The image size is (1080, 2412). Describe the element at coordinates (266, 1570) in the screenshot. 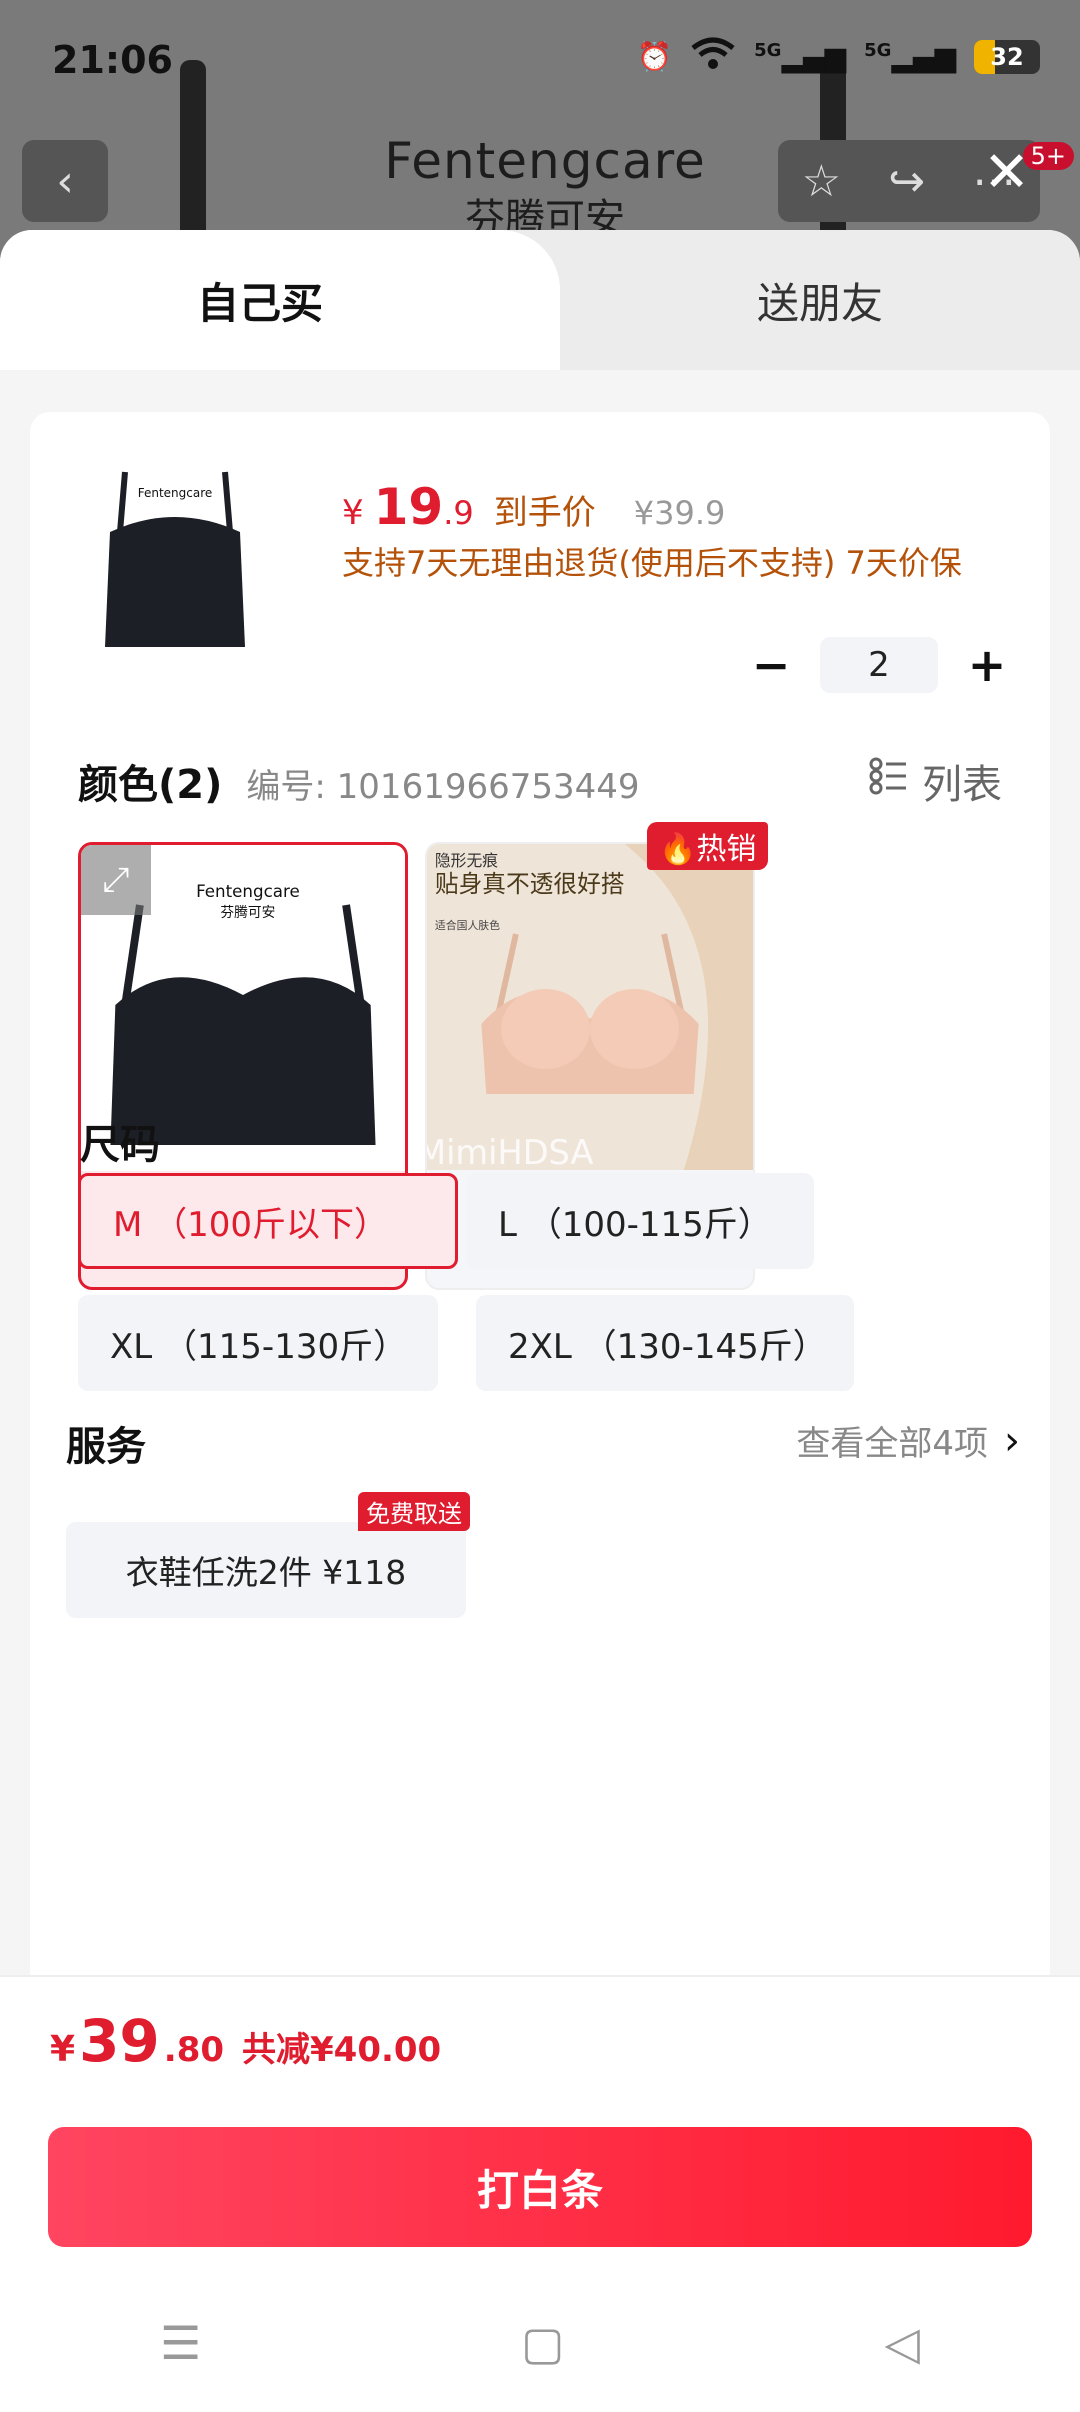

I see `service-option-laundry: 衣鞋任洗2件 ¥118` at that location.